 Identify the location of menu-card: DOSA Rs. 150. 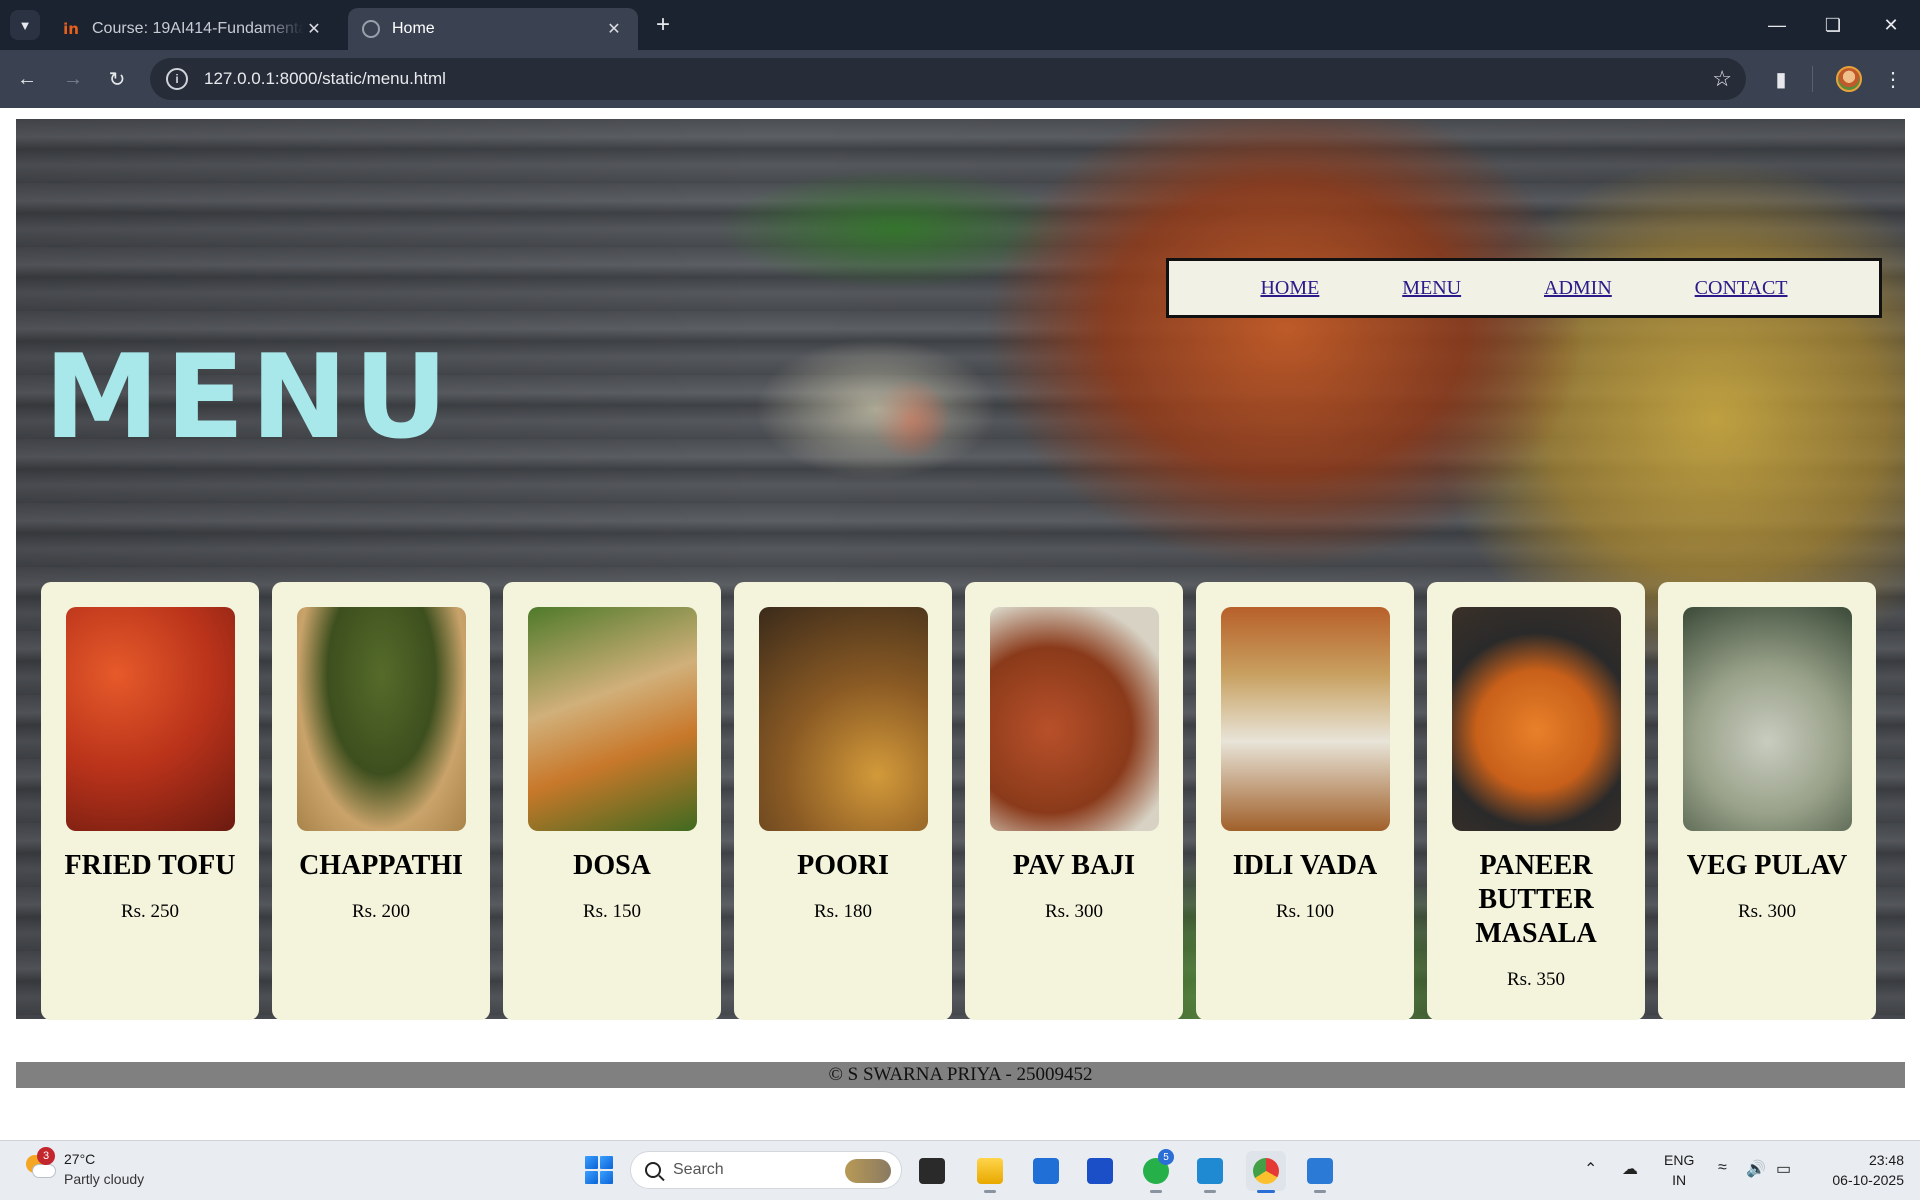
(612, 801).